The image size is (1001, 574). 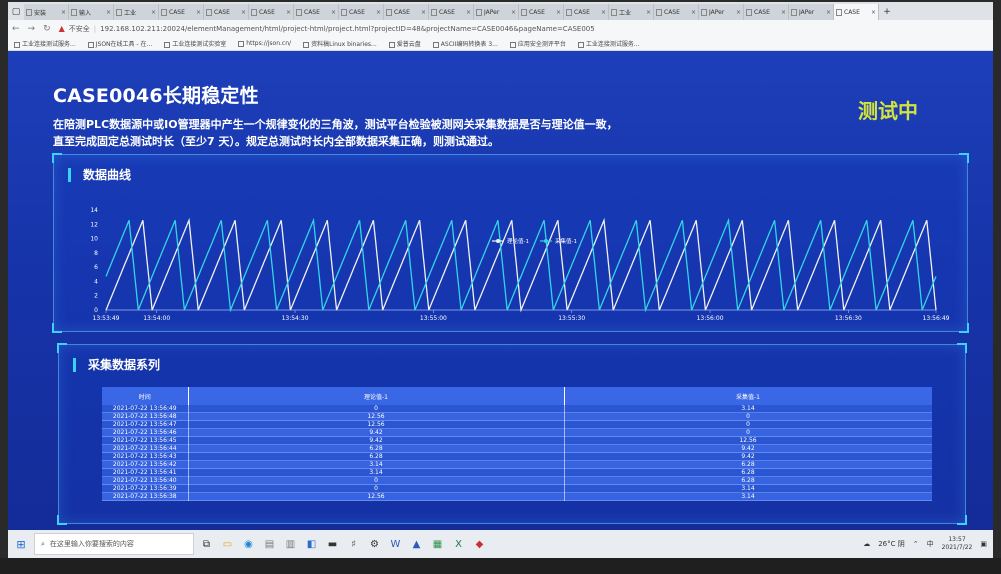 What do you see at coordinates (517, 456) in the screenshot?
I see `table-row: 2021-07-22 13:56:43 6.28 9.42` at bounding box center [517, 456].